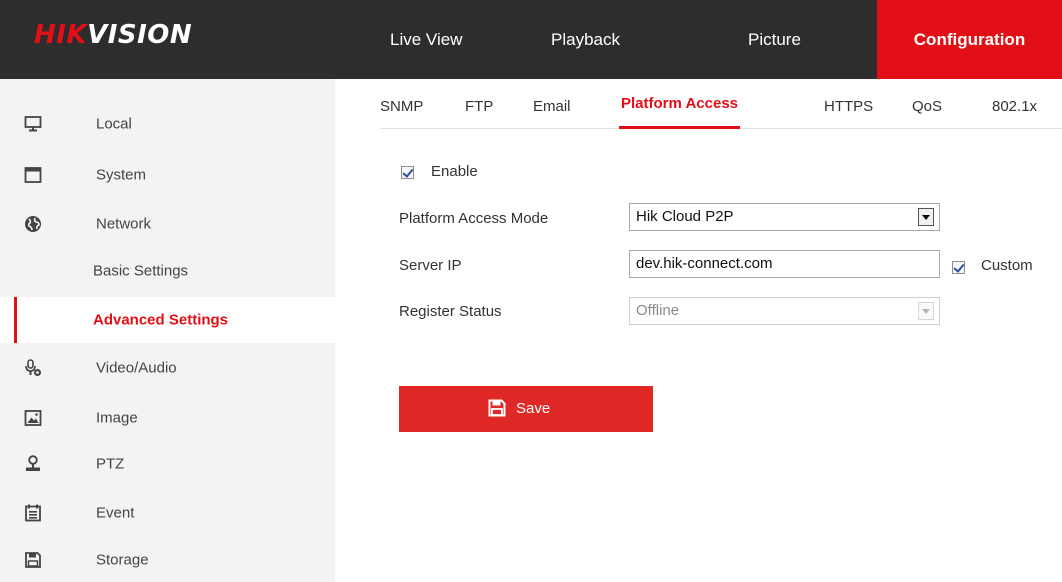  I want to click on save-button-label: Save, so click(533, 408).